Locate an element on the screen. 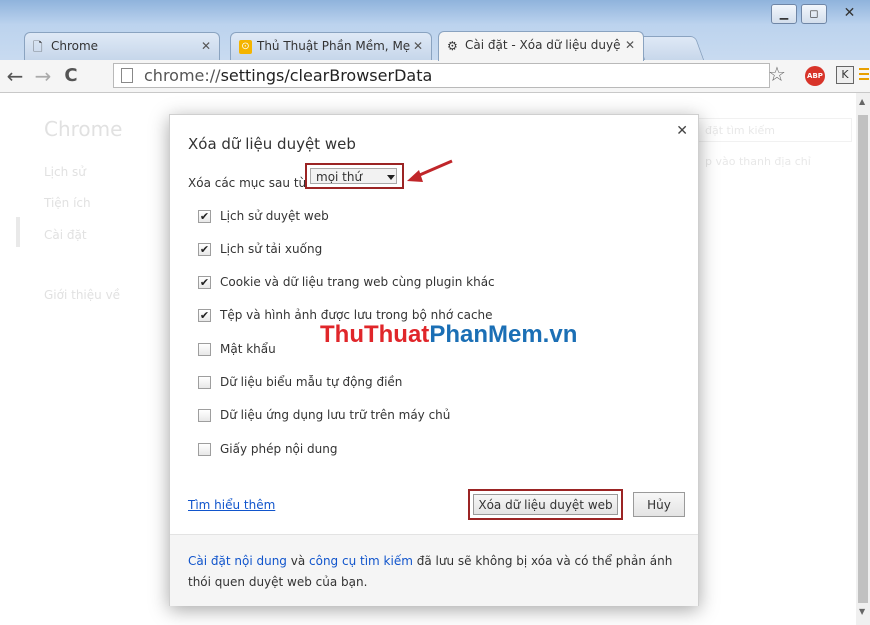 The height and width of the screenshot is (625, 870). url-scheme: chrome:// is located at coordinates (182, 75).